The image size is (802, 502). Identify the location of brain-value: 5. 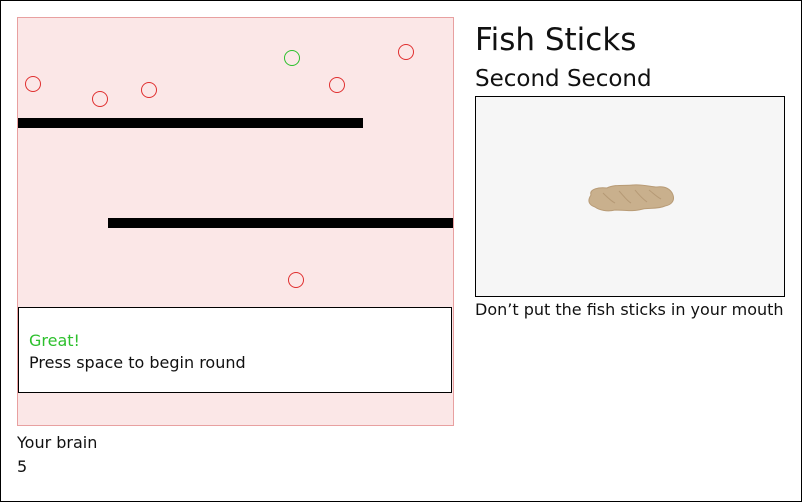
(22, 466).